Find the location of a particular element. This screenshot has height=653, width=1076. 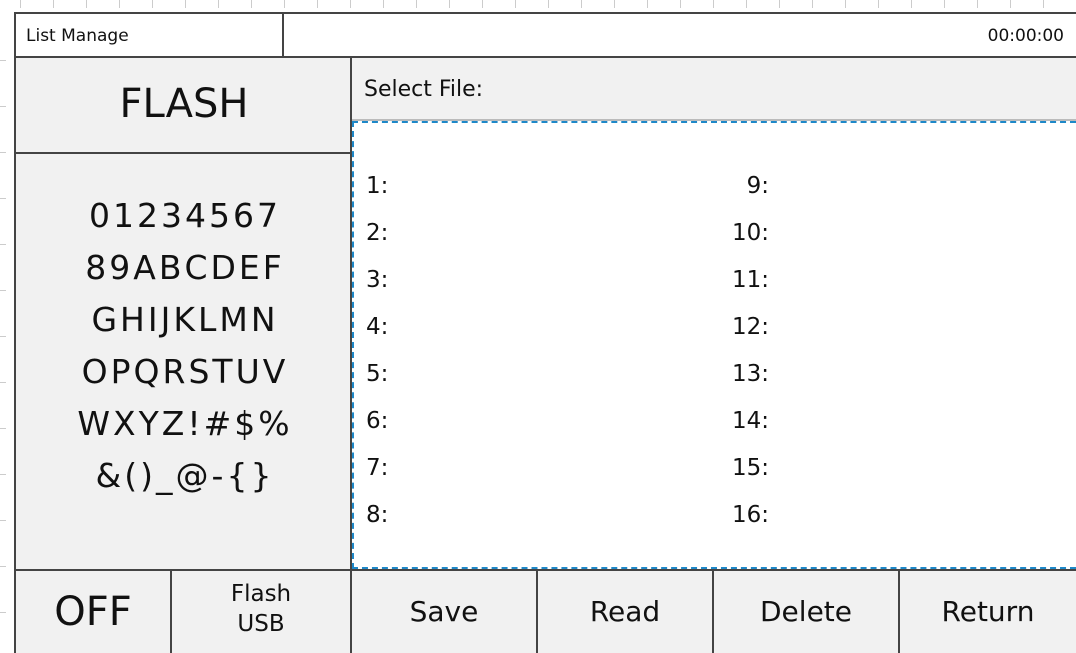

flash-usb-button: Flash USB is located at coordinates (262, 612).